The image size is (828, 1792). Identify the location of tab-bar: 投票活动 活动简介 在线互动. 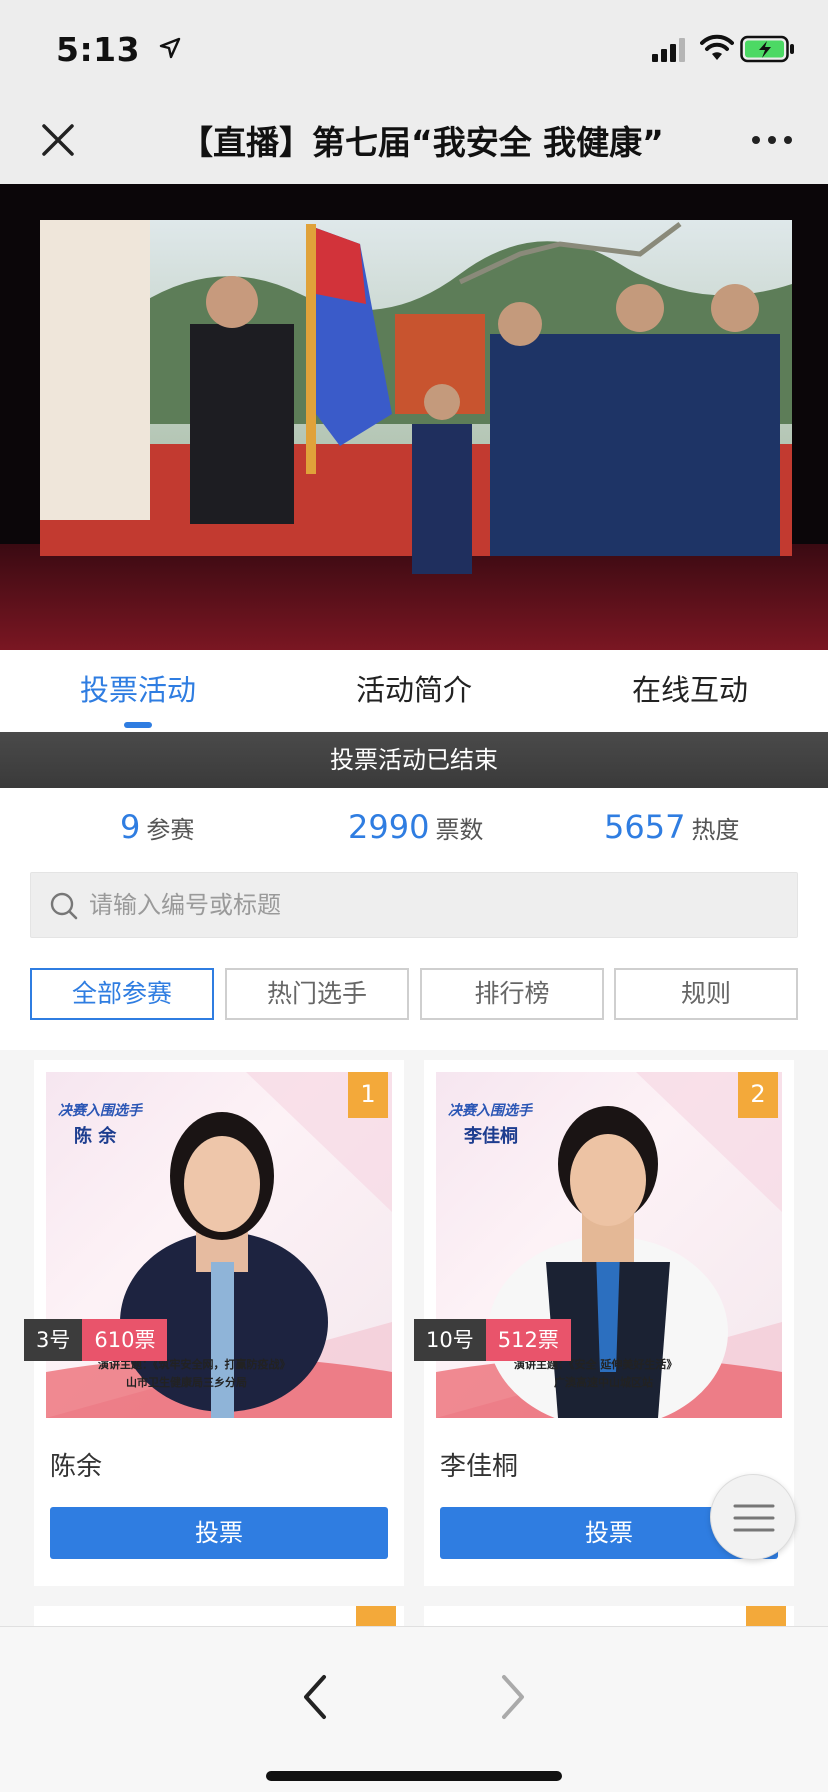
(414, 691).